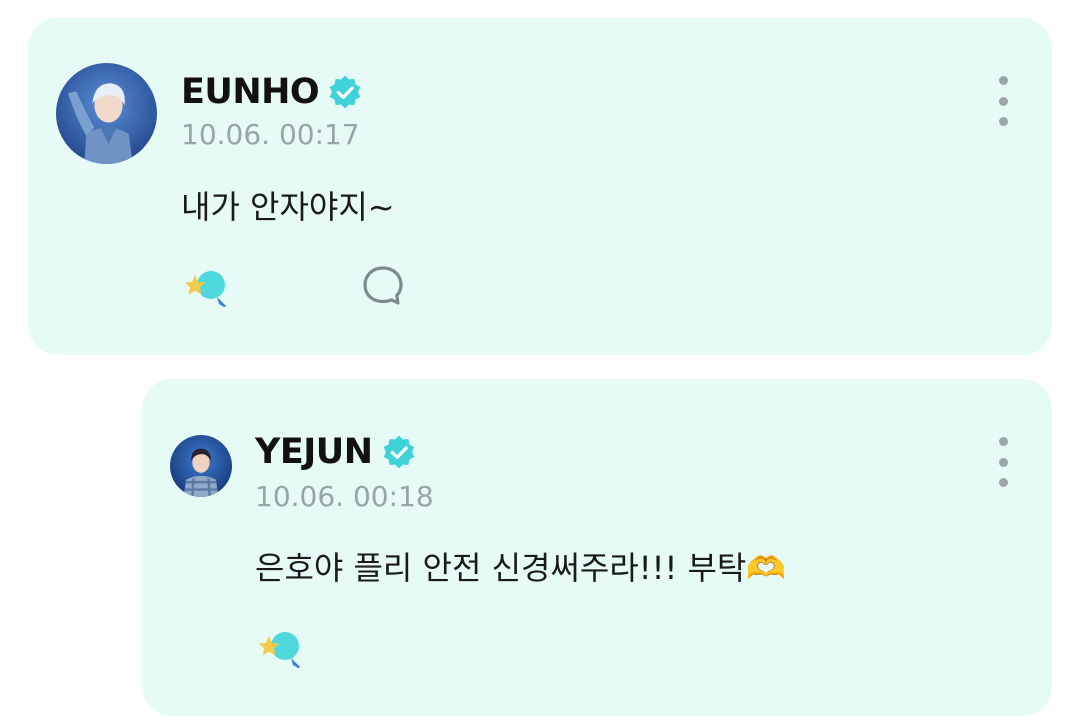 The width and height of the screenshot is (1079, 728). Describe the element at coordinates (314, 452) in the screenshot. I see `reply-author-name: YEJUN` at that location.